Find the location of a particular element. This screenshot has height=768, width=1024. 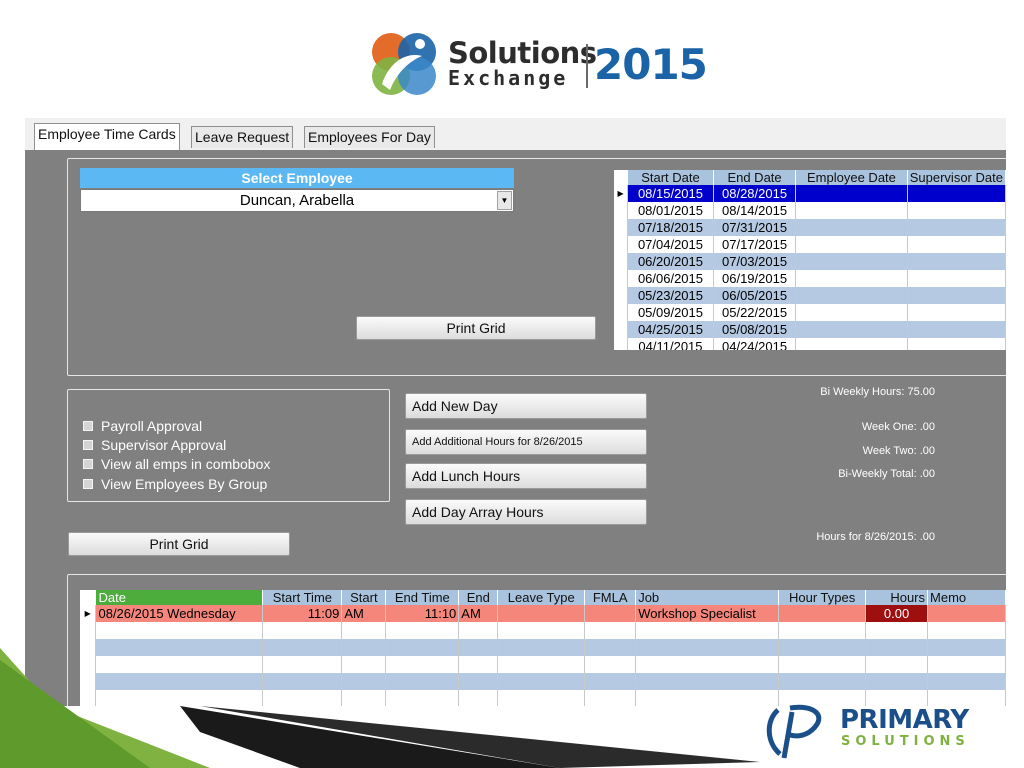

supervisor-approval-checkbox: Supervisor Approval is located at coordinates (154, 445).